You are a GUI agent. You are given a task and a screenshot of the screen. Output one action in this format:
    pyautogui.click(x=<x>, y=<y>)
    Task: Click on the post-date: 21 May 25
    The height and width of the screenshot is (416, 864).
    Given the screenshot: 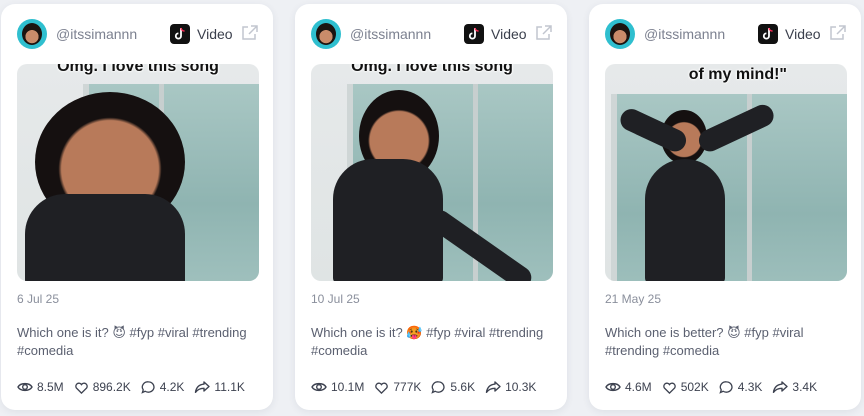 What is the action you would take?
    pyautogui.click(x=633, y=299)
    